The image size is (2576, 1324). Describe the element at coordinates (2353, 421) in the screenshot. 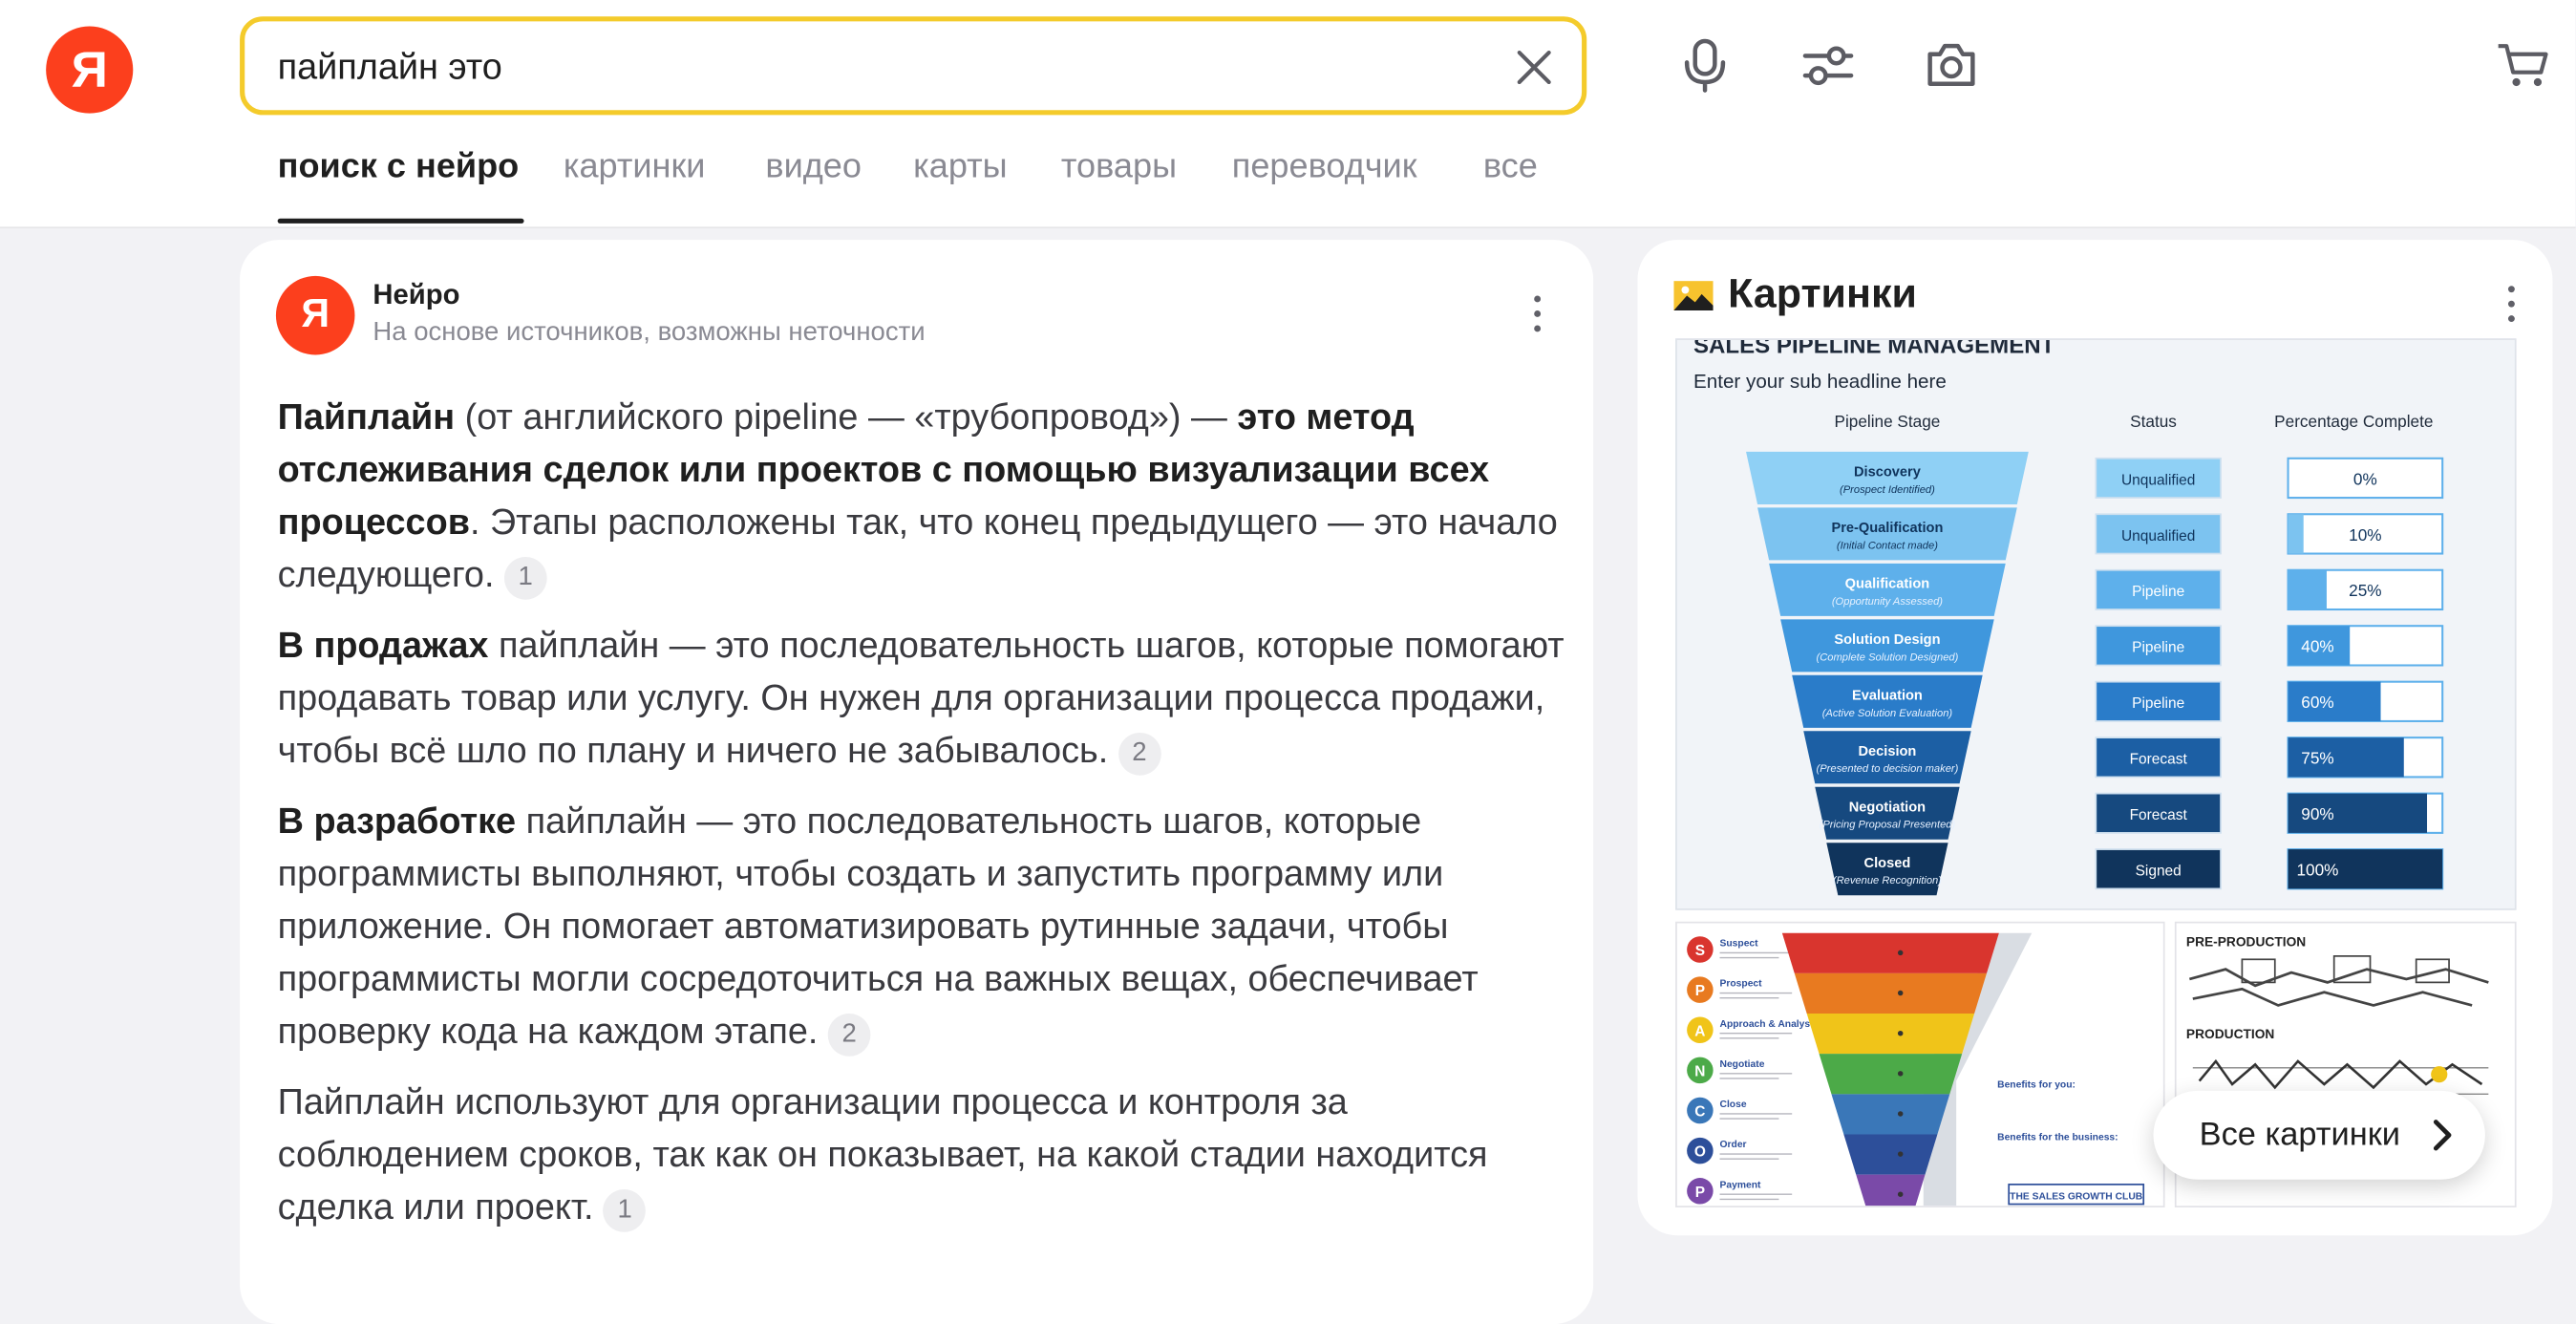

I see `col-percent-label: Percentage Complete` at that location.